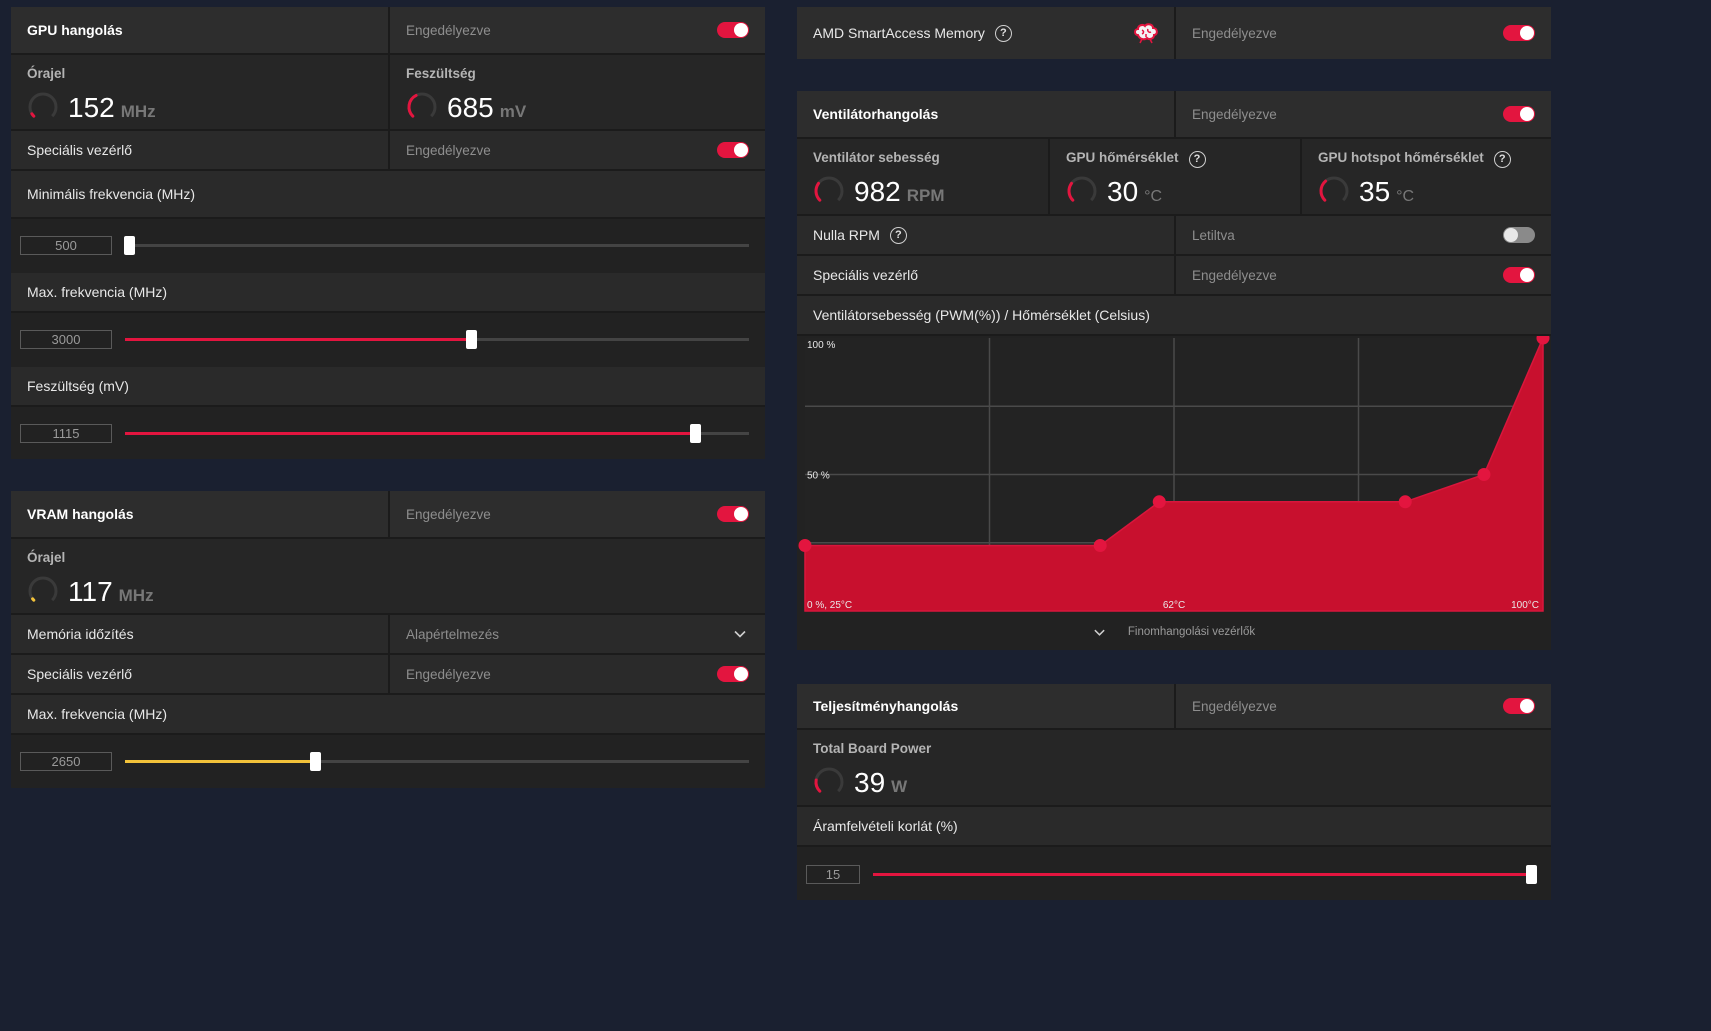 This screenshot has height=1031, width=1711. What do you see at coordinates (829, 189) in the screenshot?
I see `fan-speed-gauge` at bounding box center [829, 189].